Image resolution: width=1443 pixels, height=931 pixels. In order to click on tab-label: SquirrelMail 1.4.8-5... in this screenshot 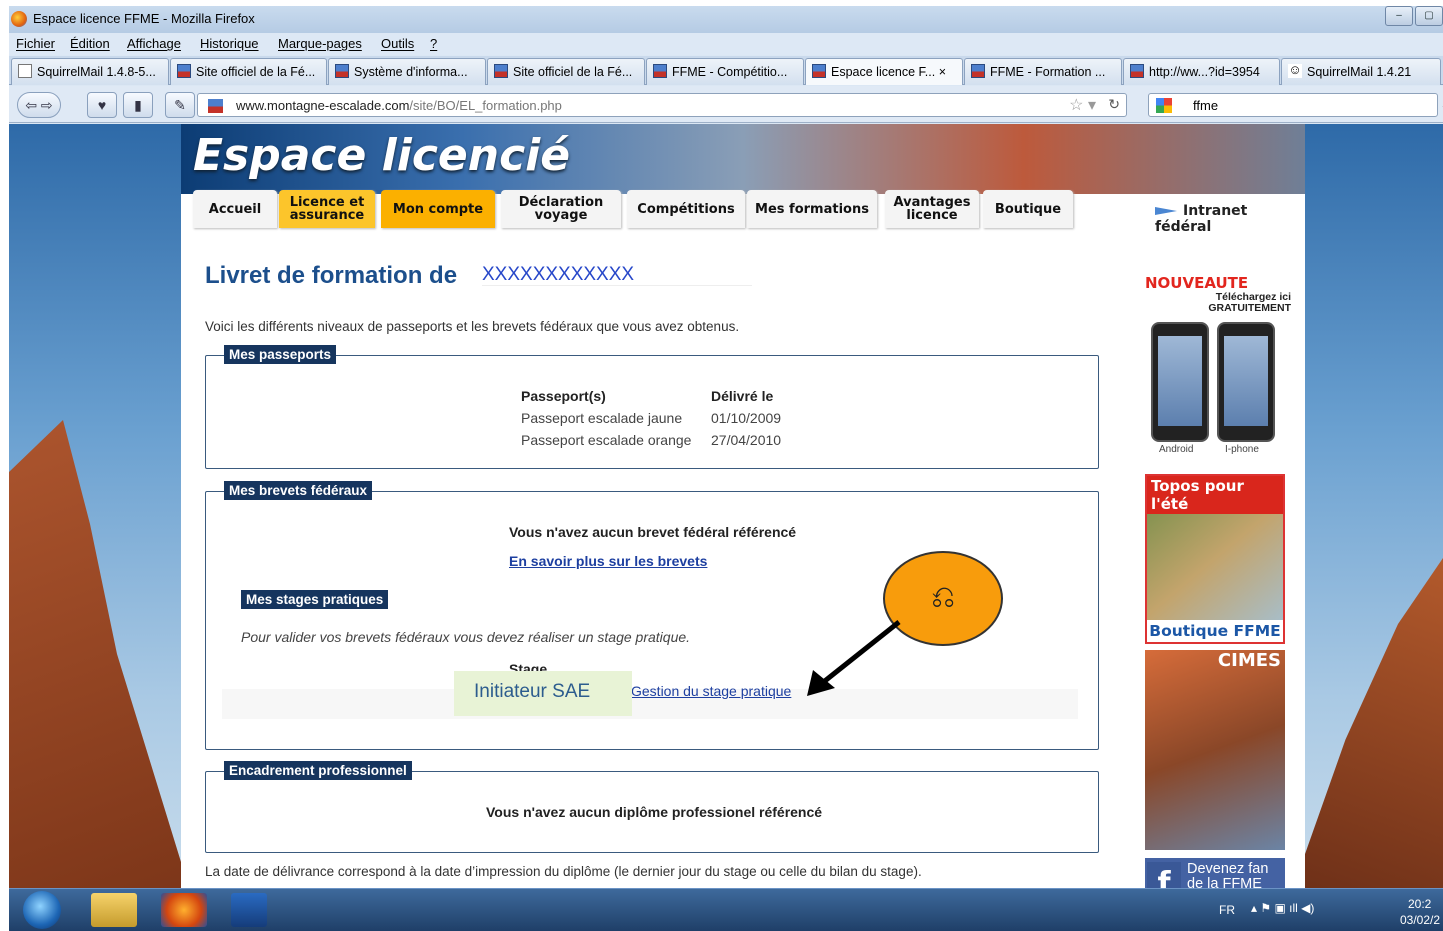, I will do `click(96, 72)`.